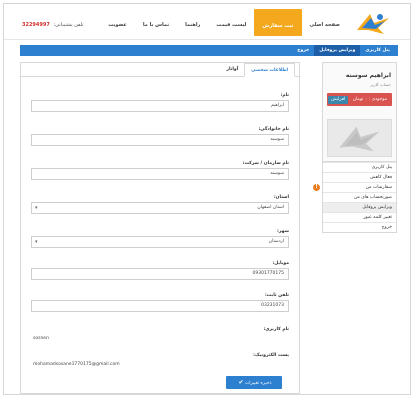 This screenshot has width=415, height=398. Describe the element at coordinates (377, 217) in the screenshot. I see `sidebar-item-label: تغییر کلمه عبور` at that location.